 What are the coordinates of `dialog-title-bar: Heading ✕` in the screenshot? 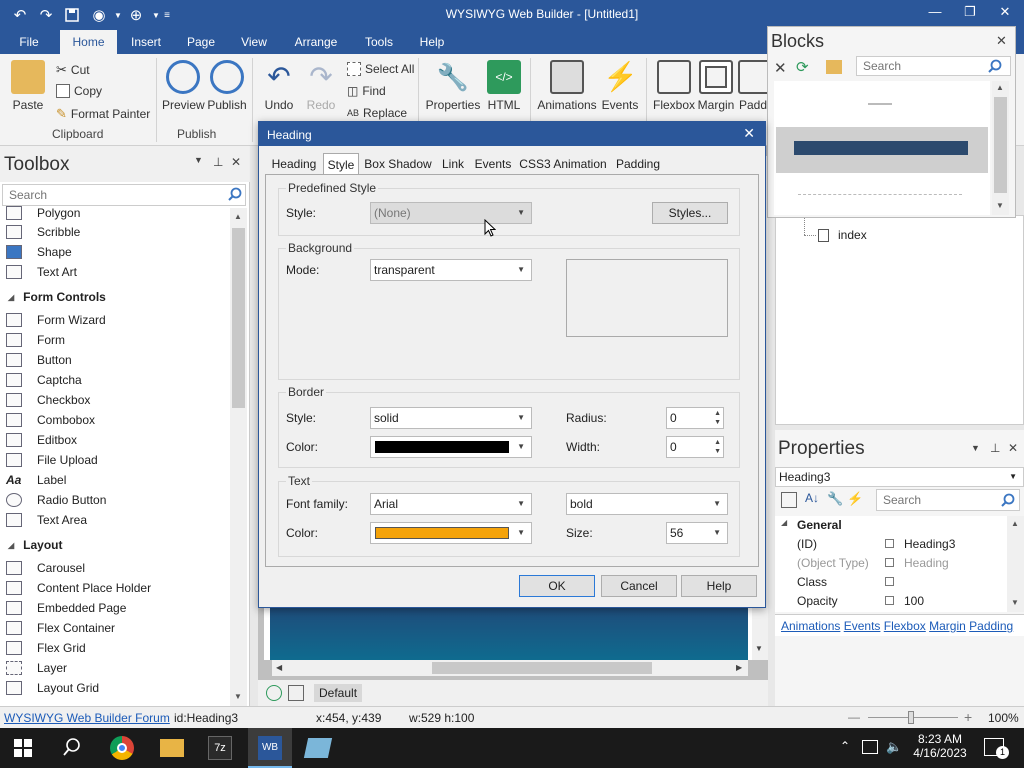 It's located at (512, 134).